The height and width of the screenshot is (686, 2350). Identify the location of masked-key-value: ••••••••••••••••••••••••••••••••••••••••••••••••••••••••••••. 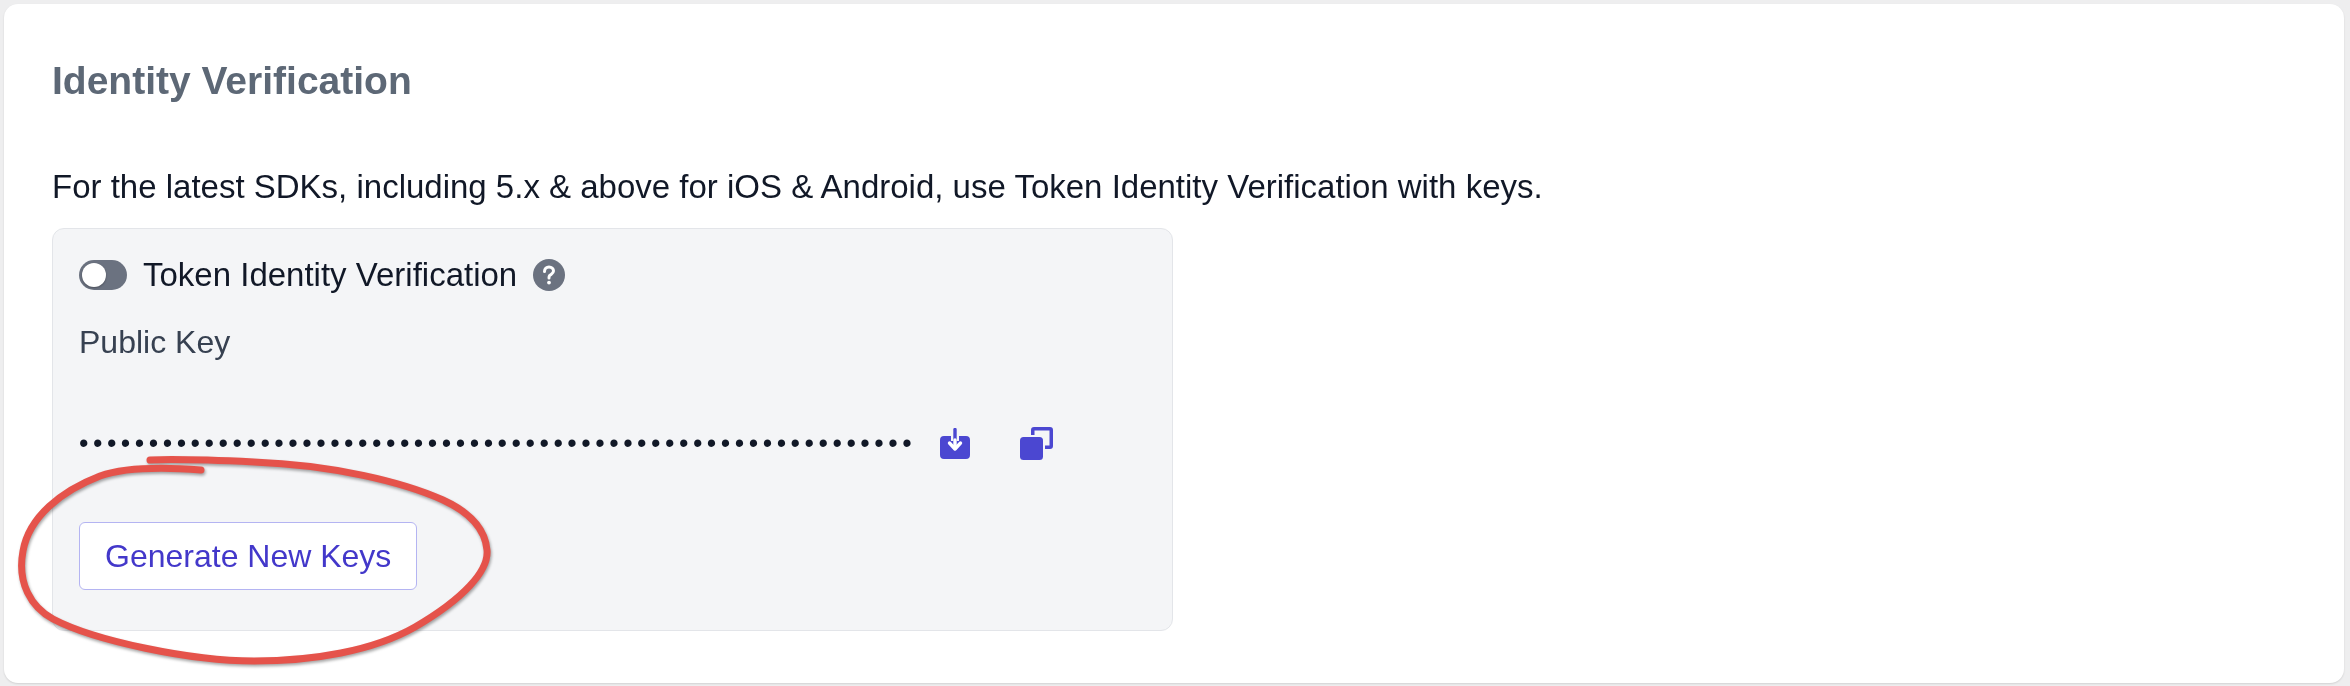
(498, 443).